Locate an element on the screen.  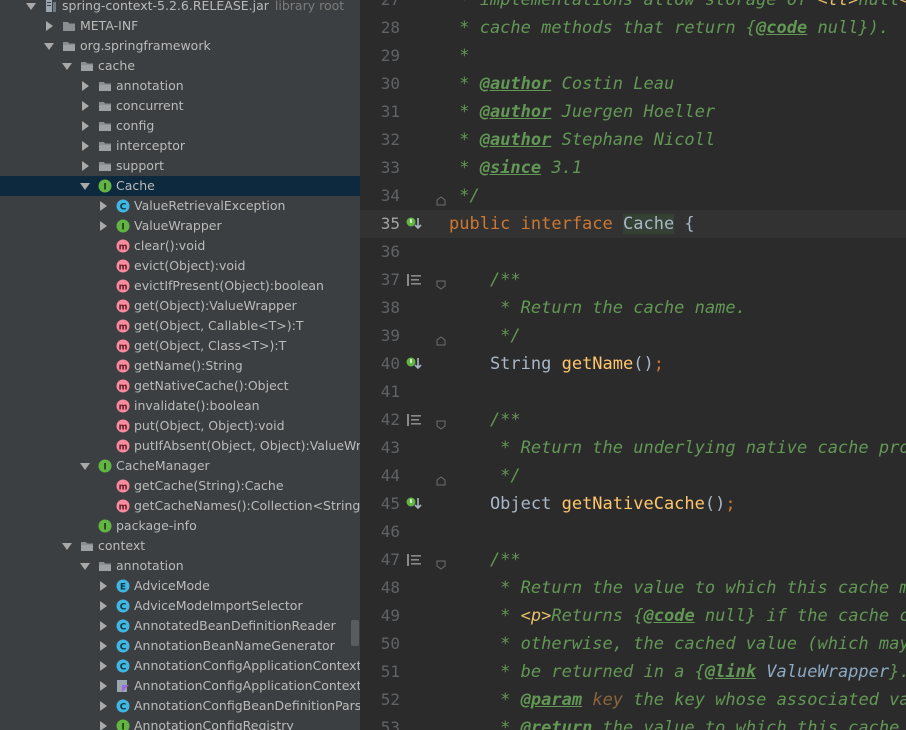
tree-row: m get(Object):ValueWrapper is located at coordinates (180, 306).